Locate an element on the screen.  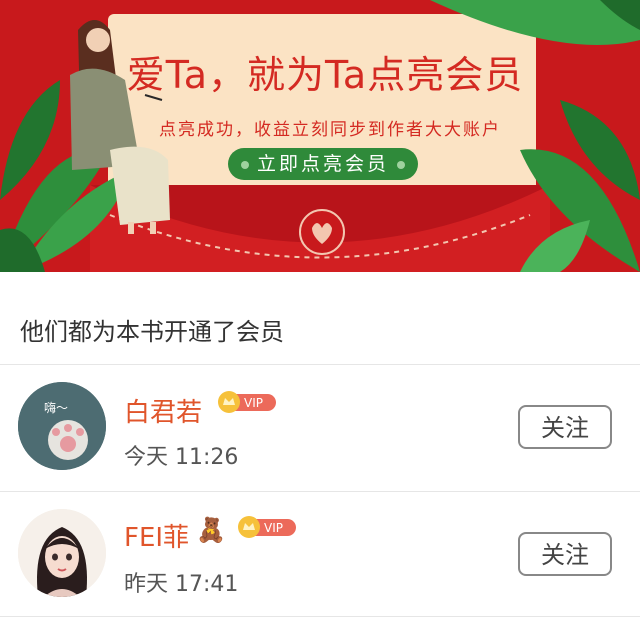
avatar-caption: 嗨～ is located at coordinates (56, 408).